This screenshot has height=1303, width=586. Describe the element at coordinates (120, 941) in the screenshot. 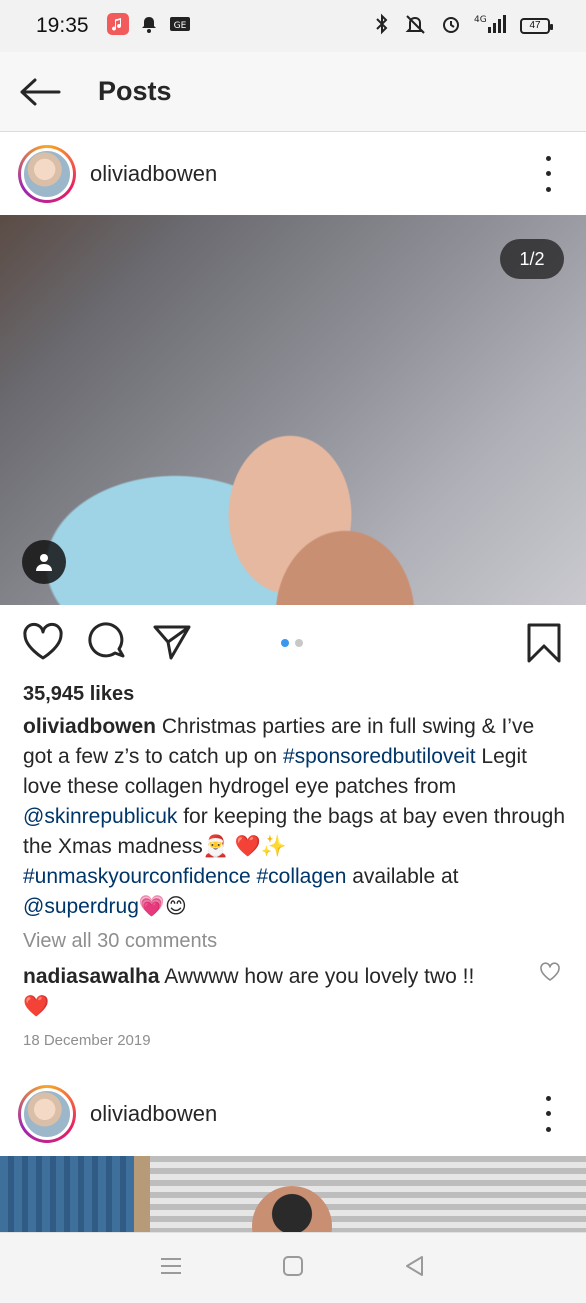

I see `view-all-comments-link: View all 30 comments` at that location.